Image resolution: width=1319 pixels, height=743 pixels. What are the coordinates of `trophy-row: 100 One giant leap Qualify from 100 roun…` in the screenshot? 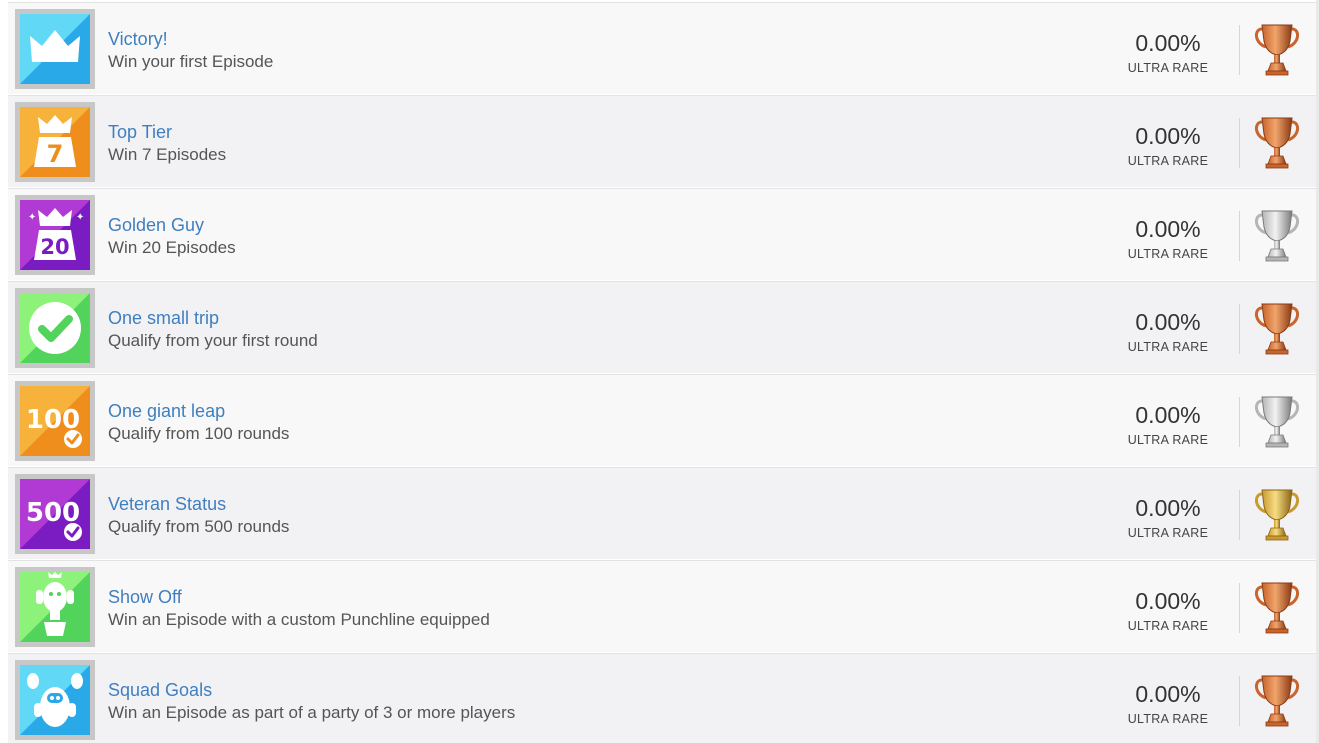 It's located at (662, 420).